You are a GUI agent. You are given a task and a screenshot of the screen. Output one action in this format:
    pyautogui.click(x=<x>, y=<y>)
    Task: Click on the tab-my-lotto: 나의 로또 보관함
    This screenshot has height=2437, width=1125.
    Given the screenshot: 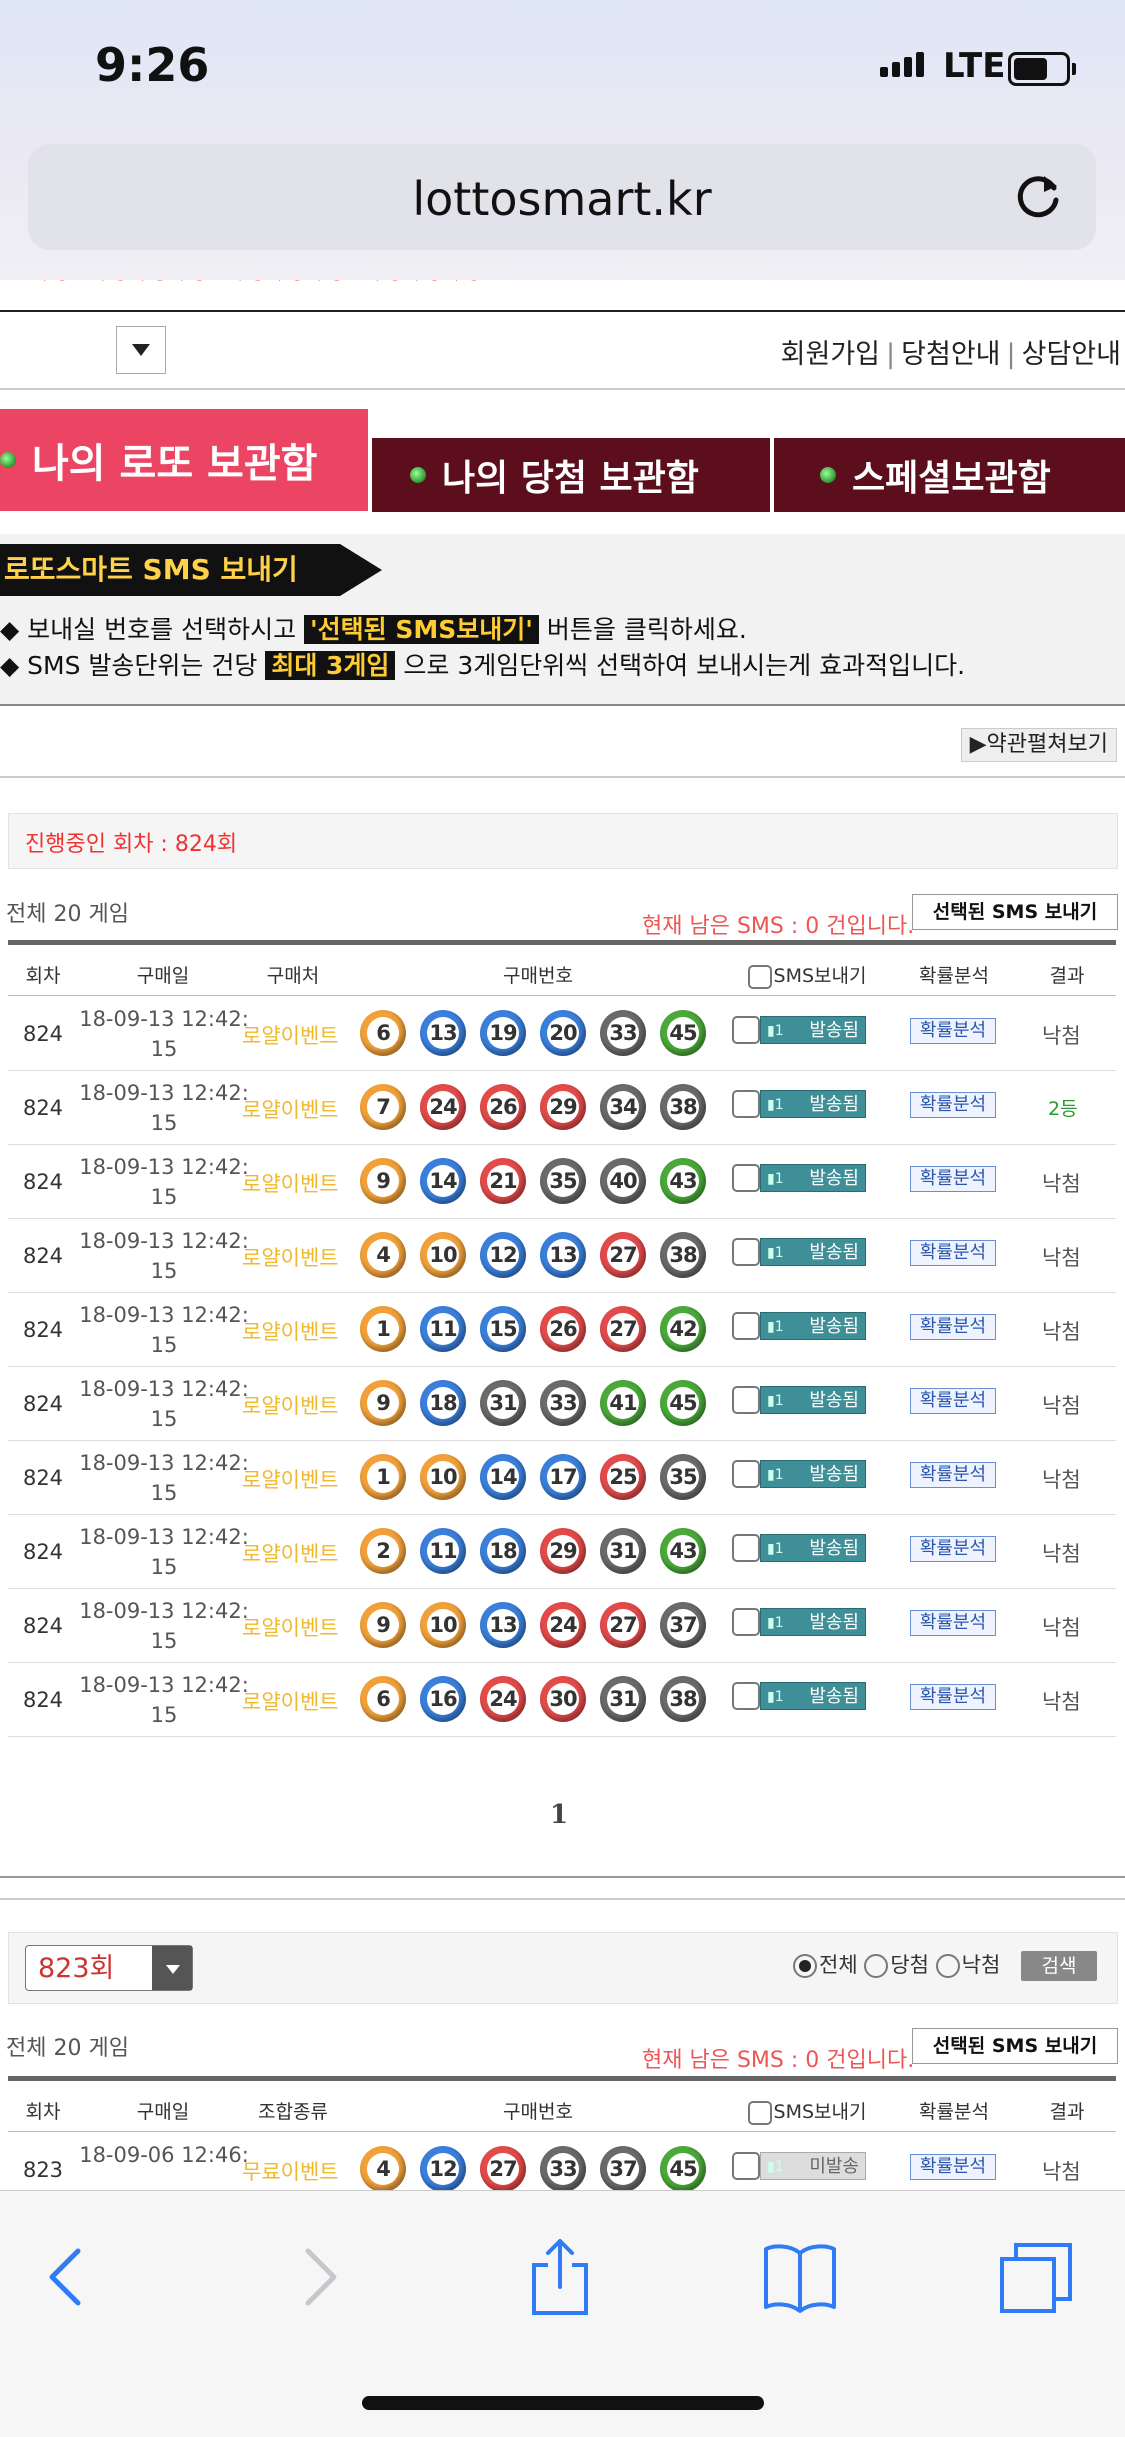 What is the action you would take?
    pyautogui.click(x=184, y=460)
    